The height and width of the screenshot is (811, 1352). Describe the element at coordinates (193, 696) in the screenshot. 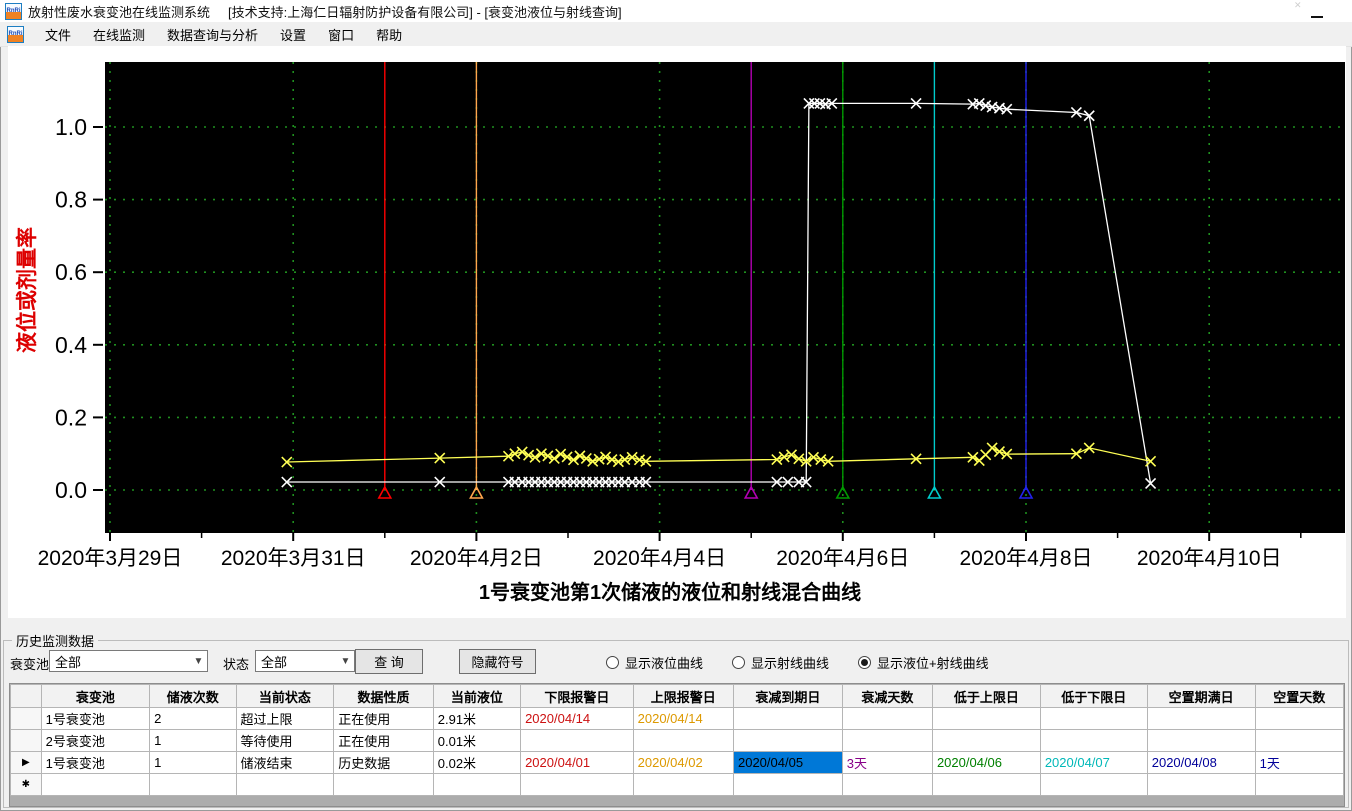

I see `column-header: 储液次数` at that location.